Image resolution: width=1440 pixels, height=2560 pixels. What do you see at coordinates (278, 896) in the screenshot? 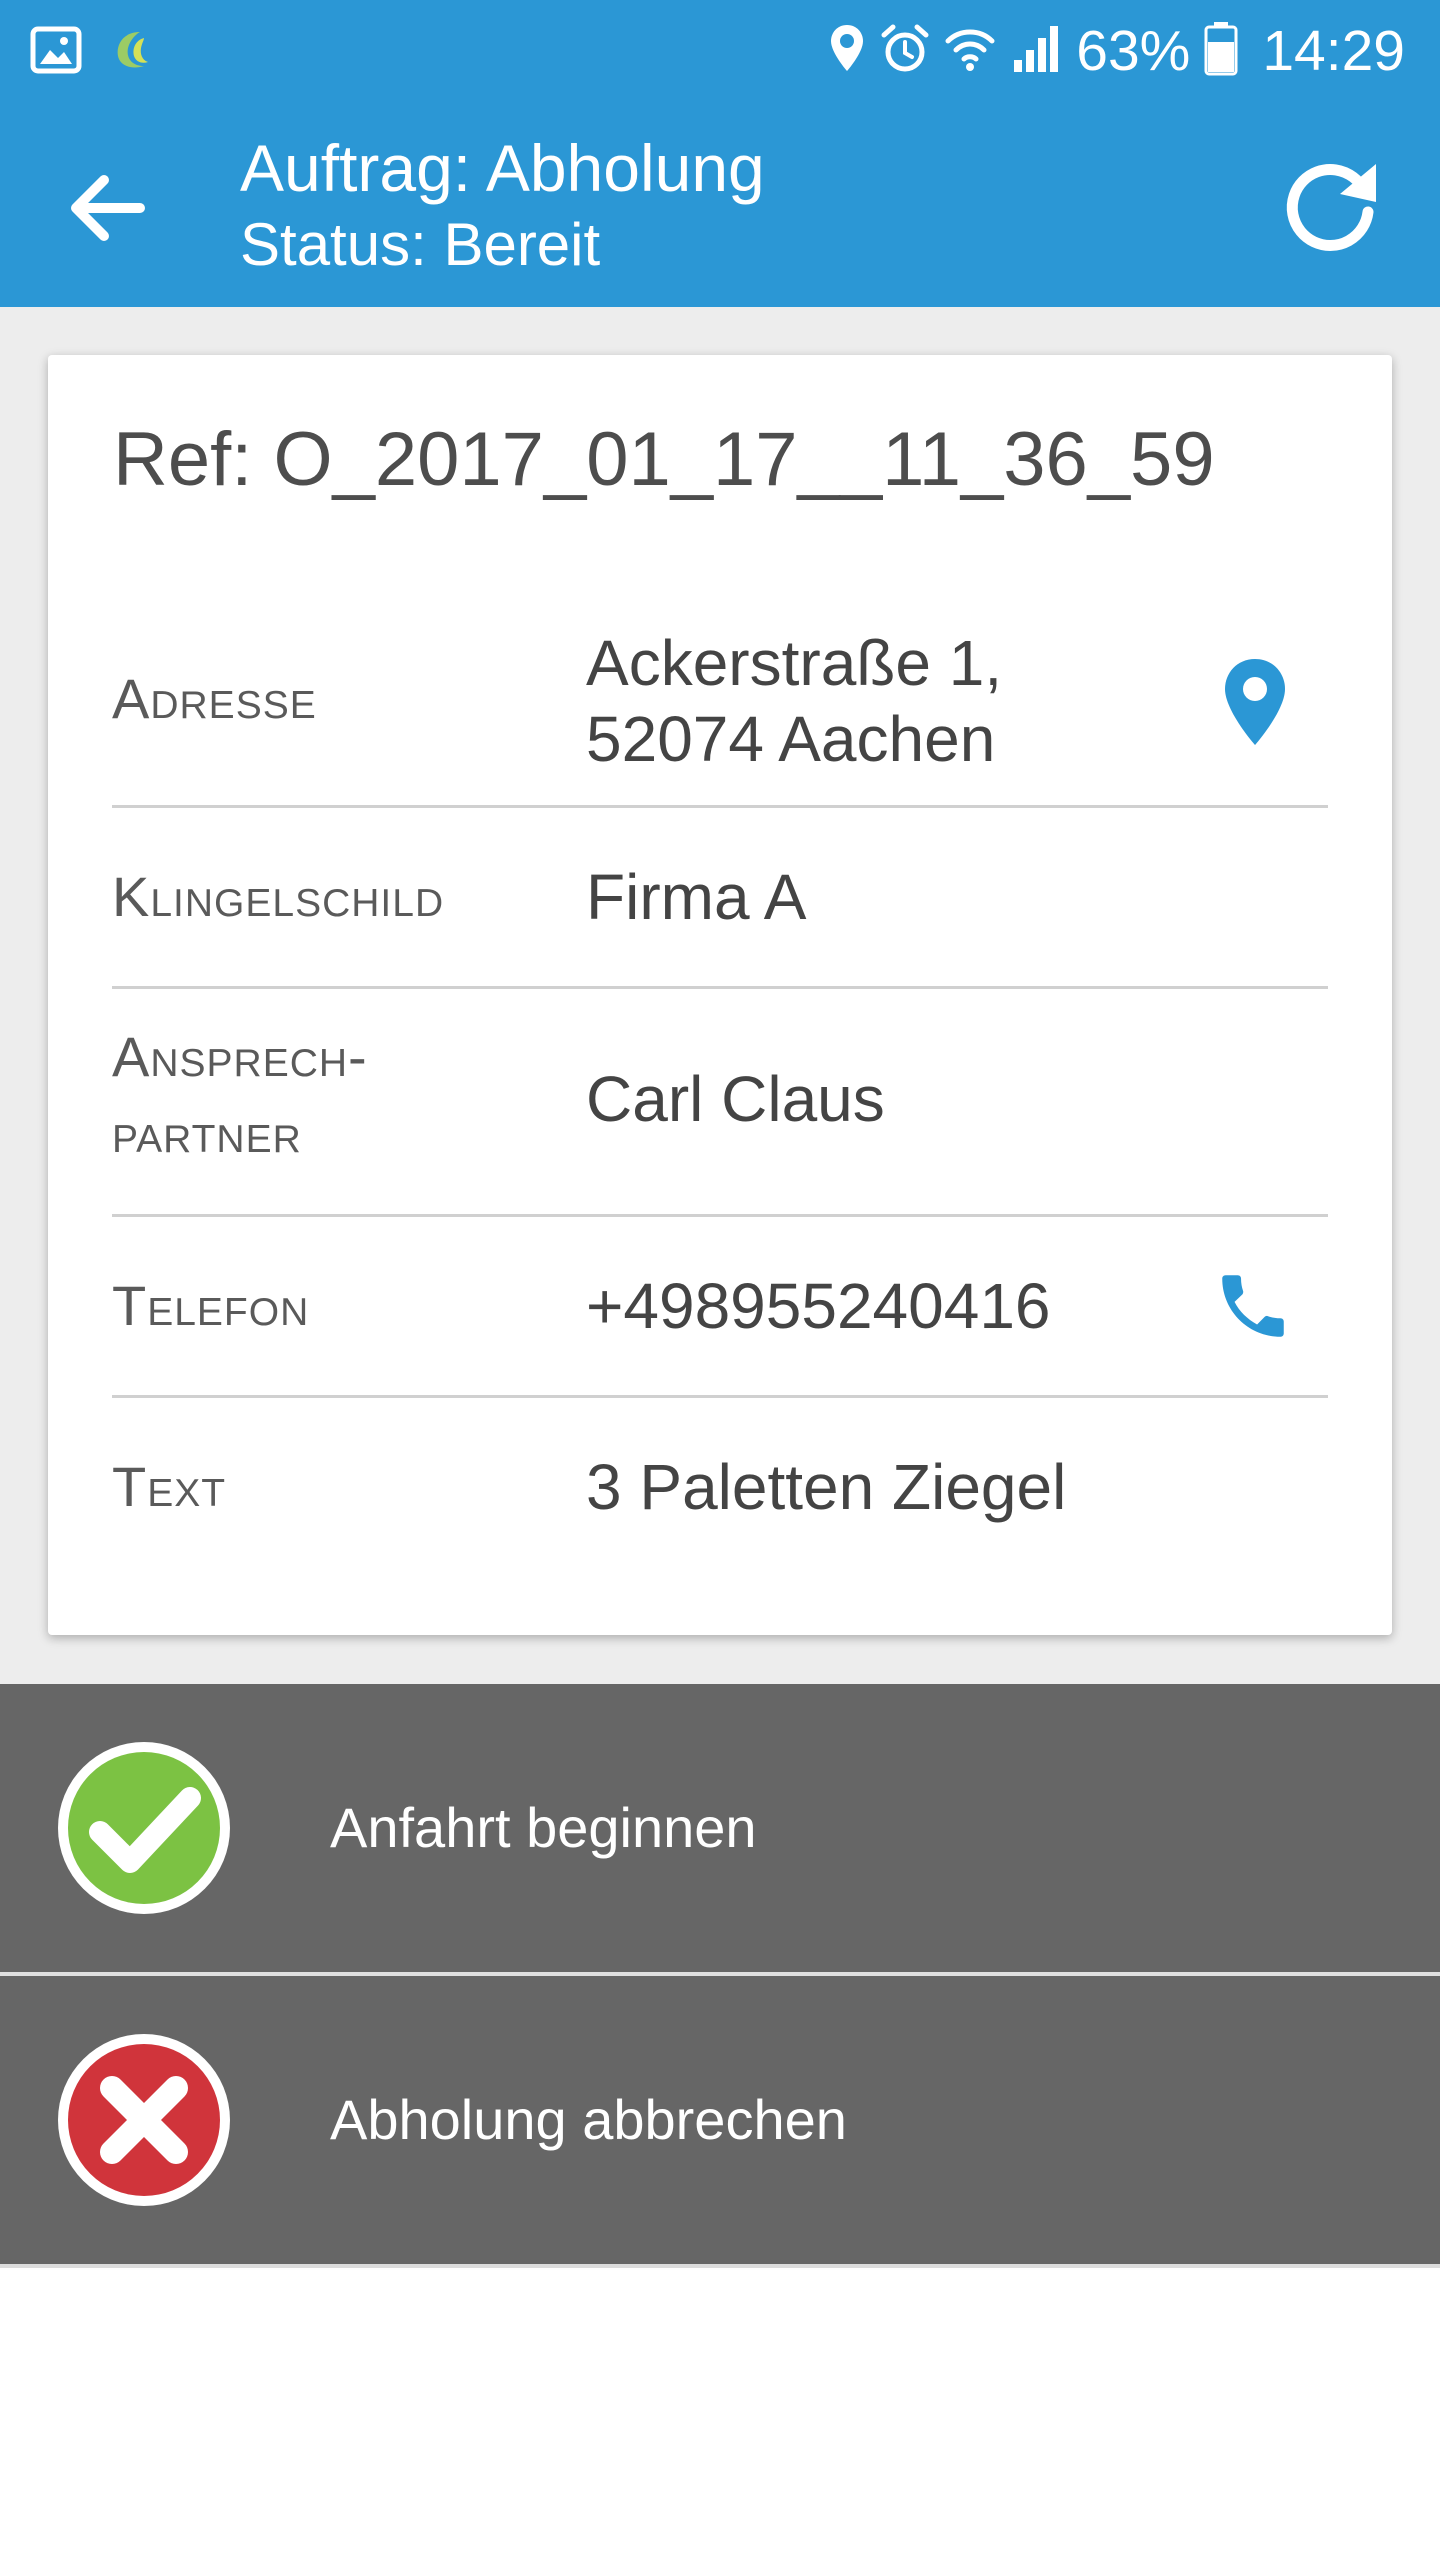
I see `doorbell-label: Klingelschild` at bounding box center [278, 896].